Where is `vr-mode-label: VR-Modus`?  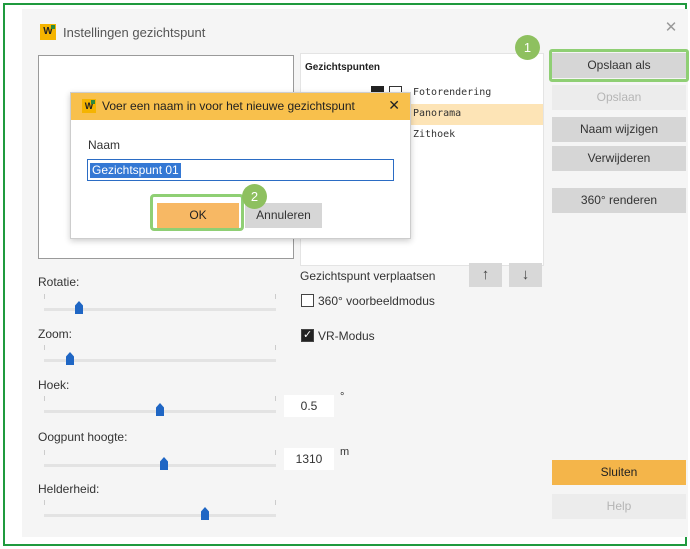 vr-mode-label: VR-Modus is located at coordinates (346, 336).